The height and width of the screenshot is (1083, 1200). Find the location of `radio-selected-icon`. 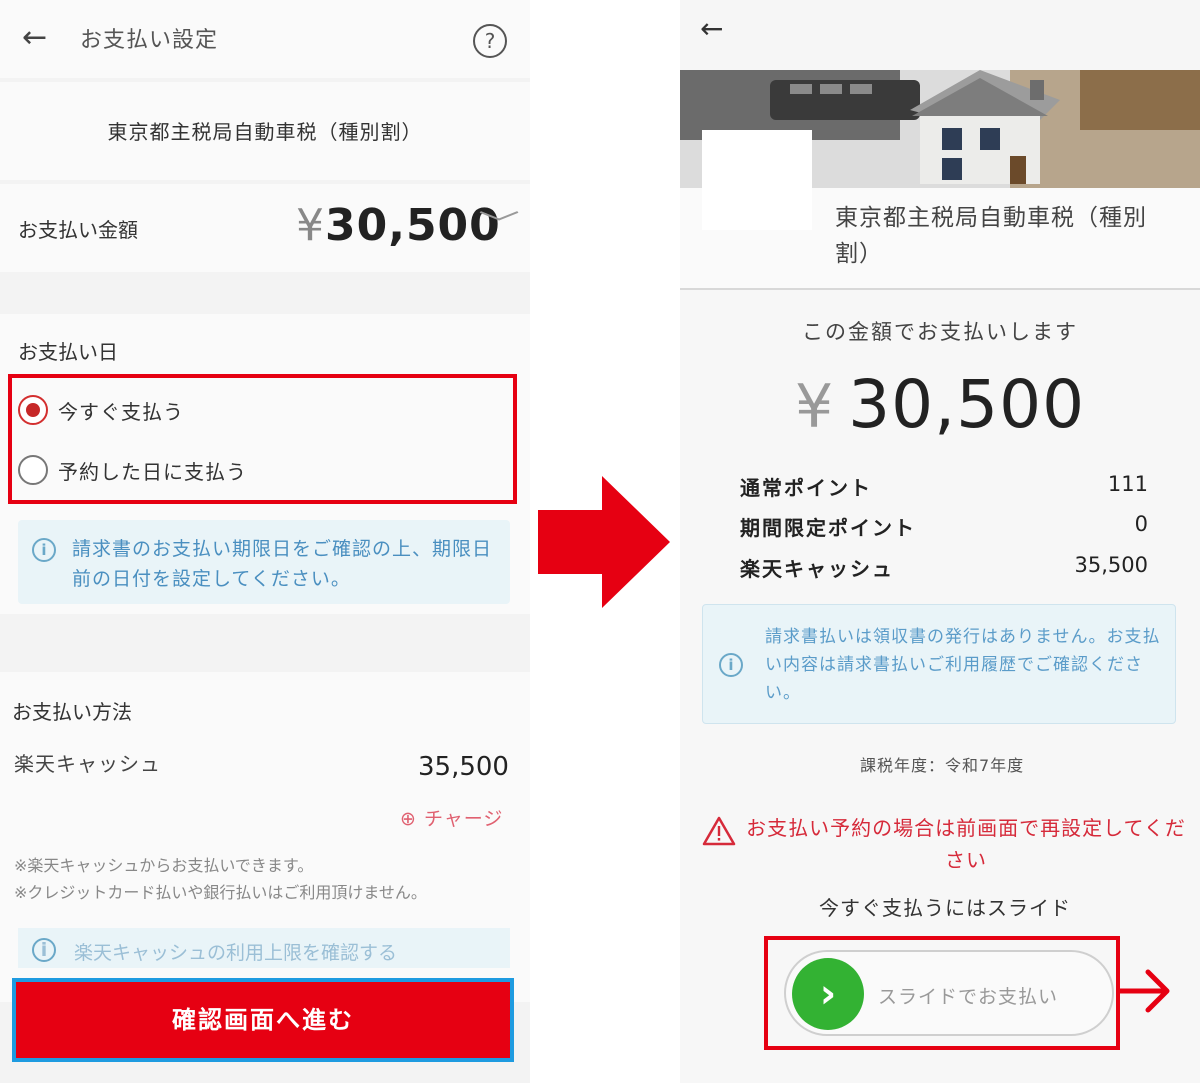

radio-selected-icon is located at coordinates (33, 410).